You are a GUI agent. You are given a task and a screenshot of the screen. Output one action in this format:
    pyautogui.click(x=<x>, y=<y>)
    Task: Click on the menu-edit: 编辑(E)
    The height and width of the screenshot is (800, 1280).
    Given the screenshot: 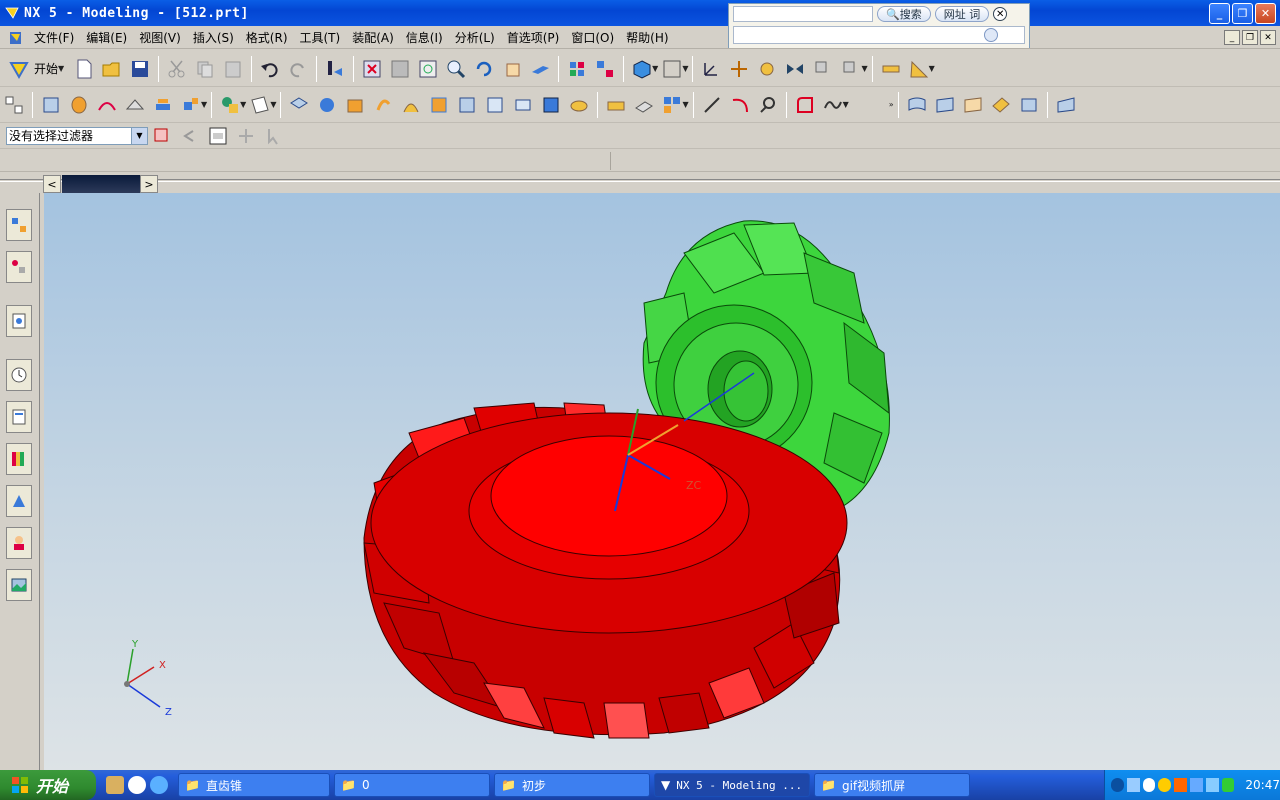 What is the action you would take?
    pyautogui.click(x=106, y=37)
    